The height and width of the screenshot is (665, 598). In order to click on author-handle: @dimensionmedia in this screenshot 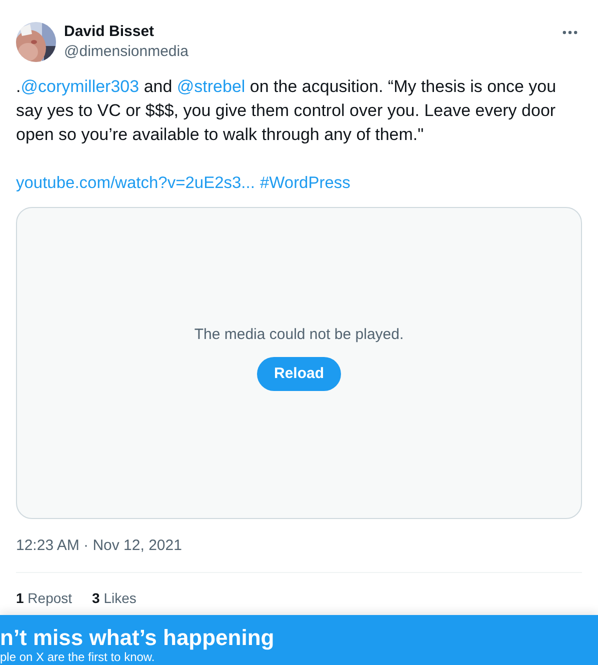, I will do `click(126, 52)`.